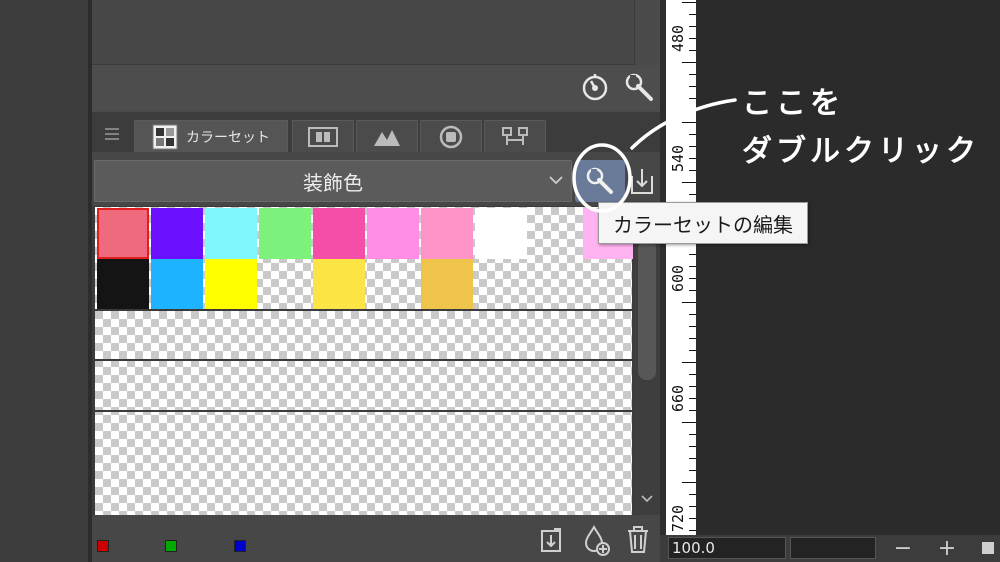 This screenshot has width=1000, height=562. Describe the element at coordinates (228, 137) in the screenshot. I see `tab-color-set-label: カラーセット` at that location.